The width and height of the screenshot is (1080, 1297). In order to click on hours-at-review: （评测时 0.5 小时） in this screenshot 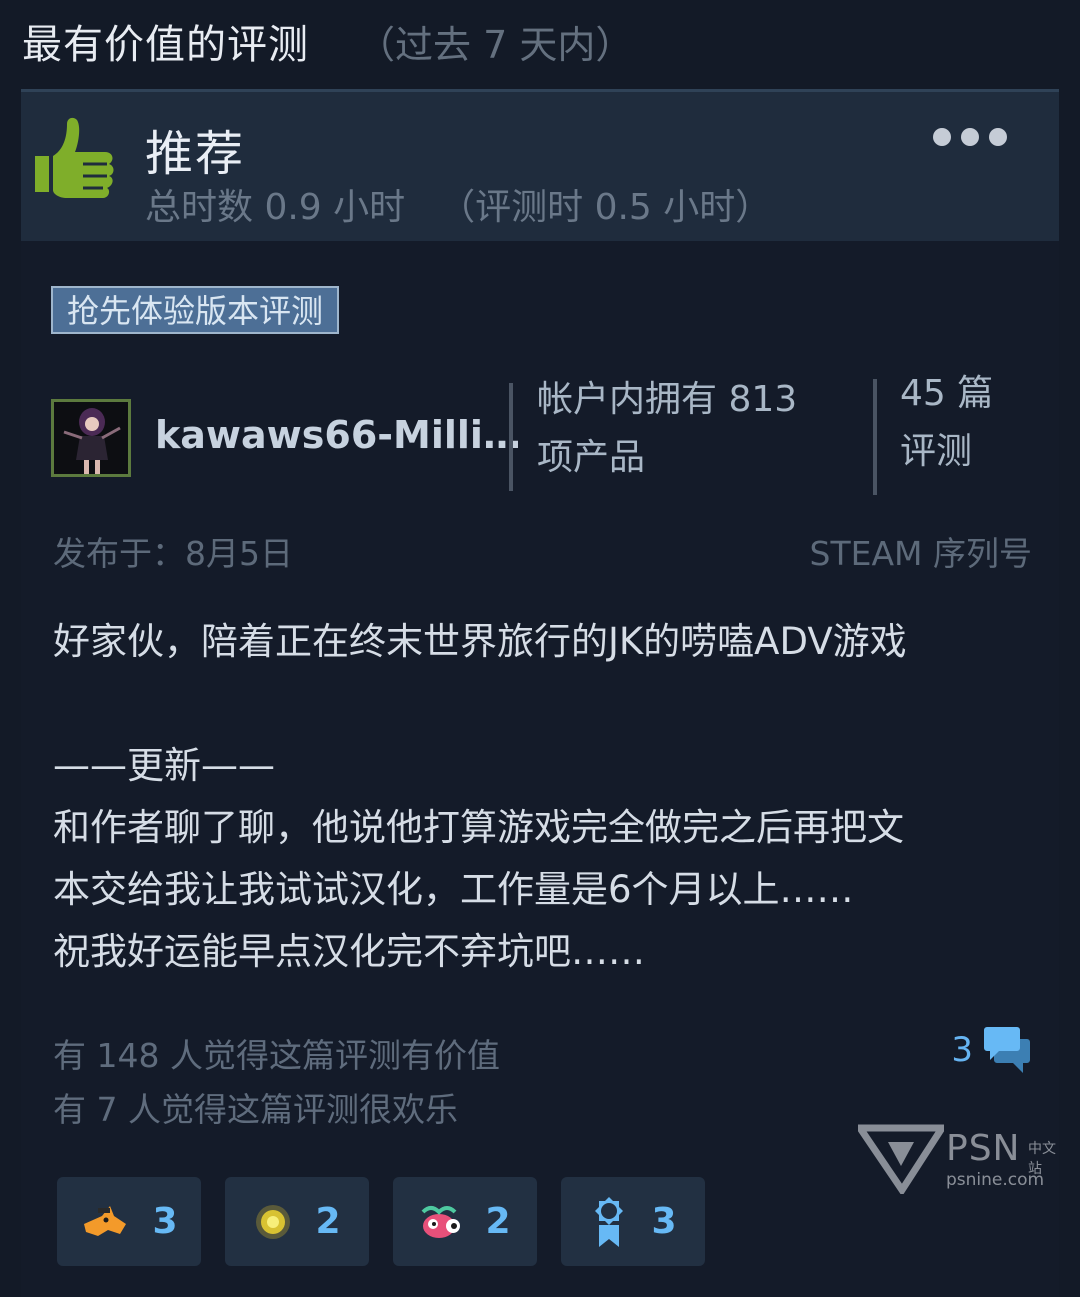, I will do `click(605, 207)`.